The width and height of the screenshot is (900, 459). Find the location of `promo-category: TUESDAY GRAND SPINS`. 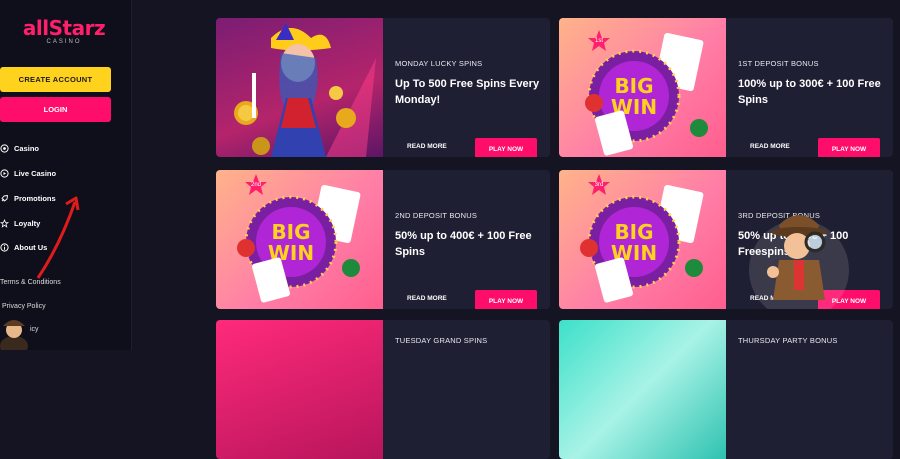

promo-category: TUESDAY GRAND SPINS is located at coordinates (441, 340).